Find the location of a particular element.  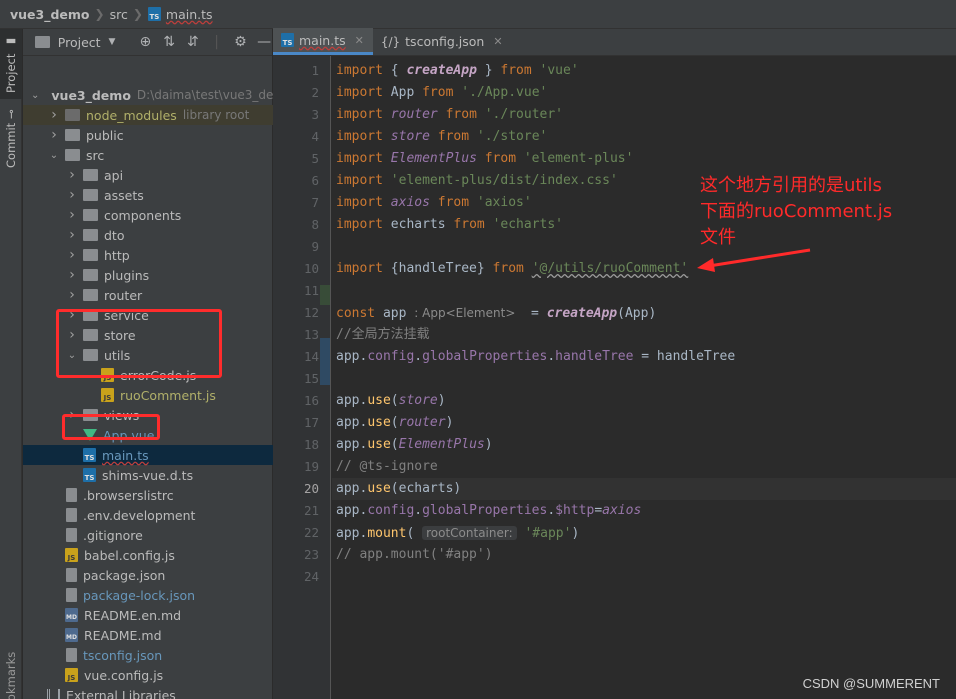

line-number: 24 is located at coordinates (311, 576).